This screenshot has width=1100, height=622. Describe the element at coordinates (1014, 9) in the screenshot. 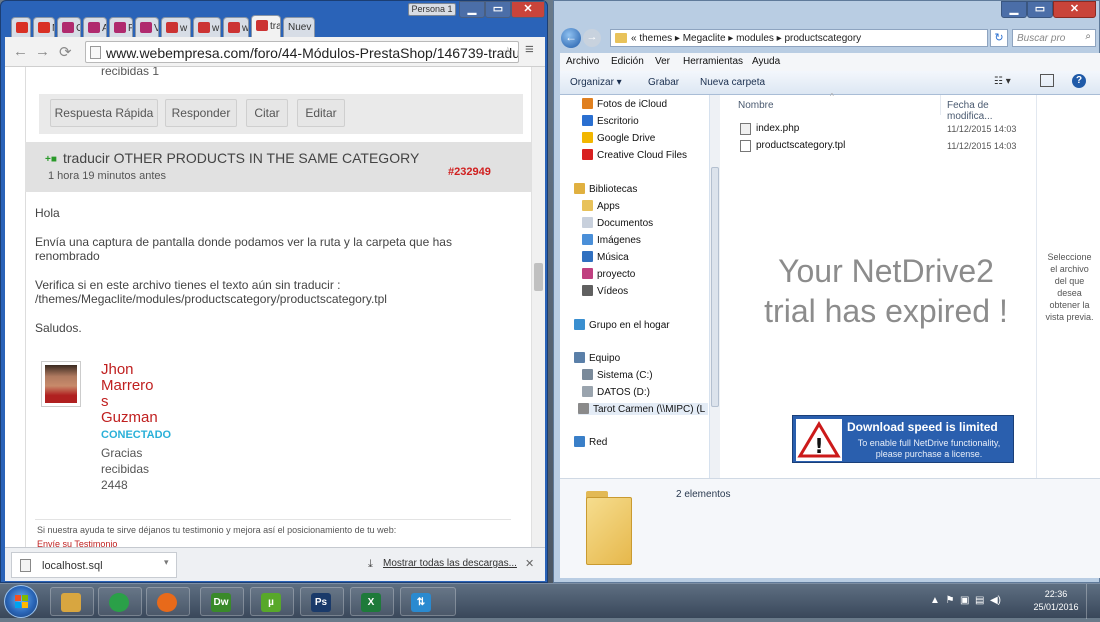

I see `minimize-button: ▁` at that location.